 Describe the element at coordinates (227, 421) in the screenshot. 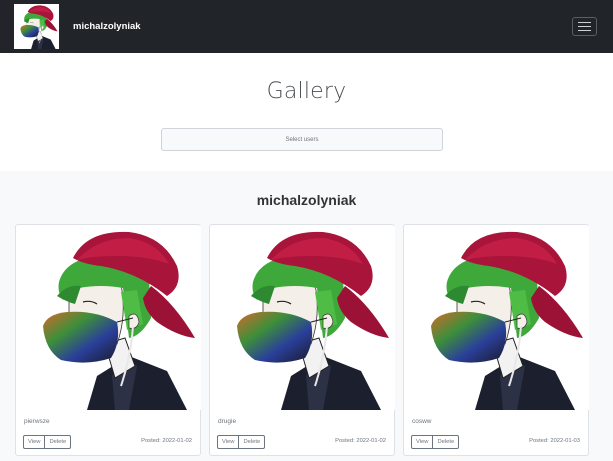

I see `card-caption: drugie` at that location.